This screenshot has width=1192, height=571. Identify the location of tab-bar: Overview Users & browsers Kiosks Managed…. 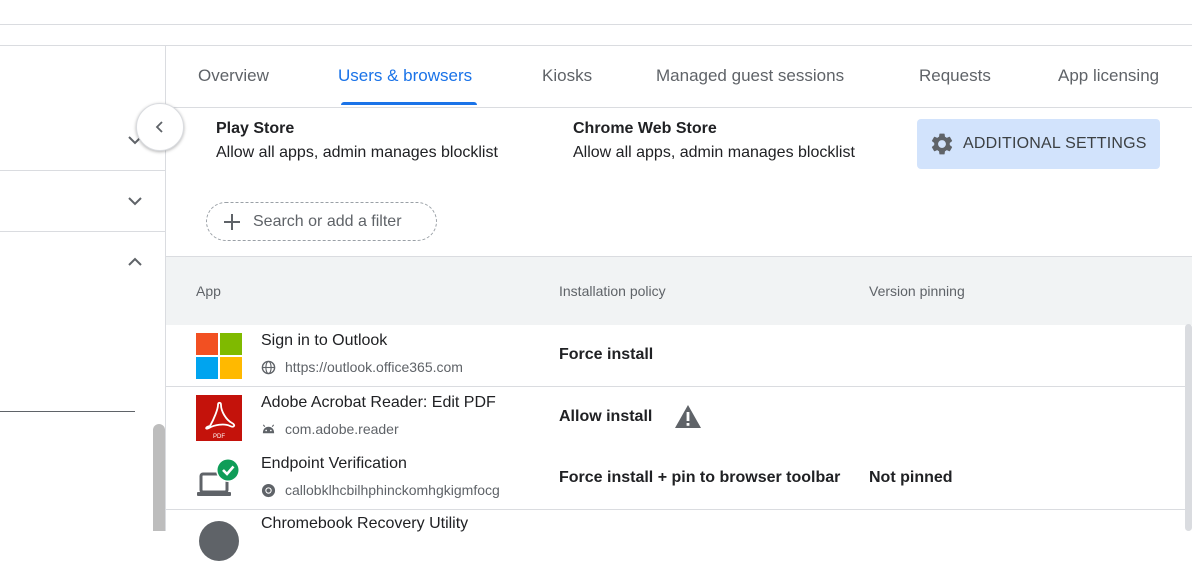
(679, 77).